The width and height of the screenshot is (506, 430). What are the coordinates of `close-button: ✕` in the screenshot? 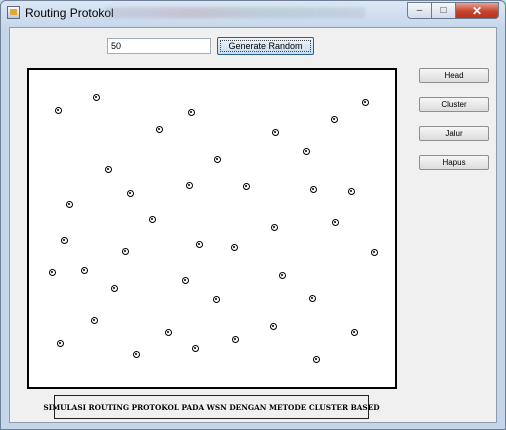 It's located at (477, 10).